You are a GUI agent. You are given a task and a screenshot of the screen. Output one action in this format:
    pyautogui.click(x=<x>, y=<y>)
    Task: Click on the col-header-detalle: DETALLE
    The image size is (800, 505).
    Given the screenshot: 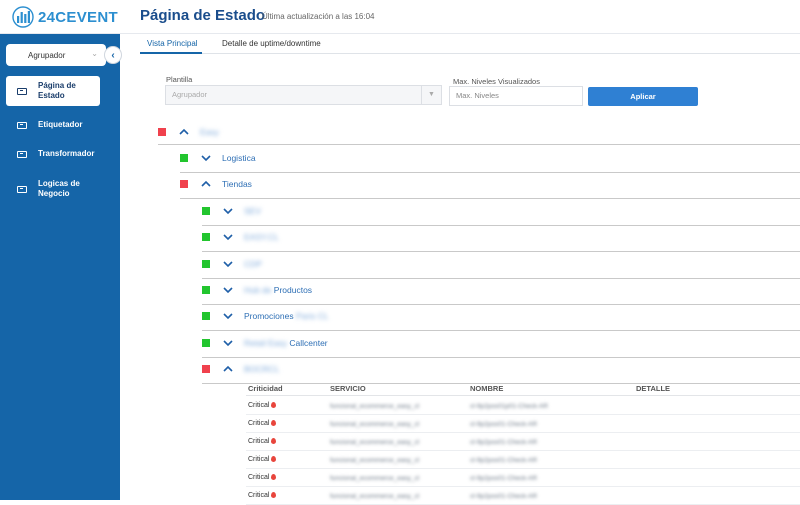 What is the action you would take?
    pyautogui.click(x=653, y=388)
    